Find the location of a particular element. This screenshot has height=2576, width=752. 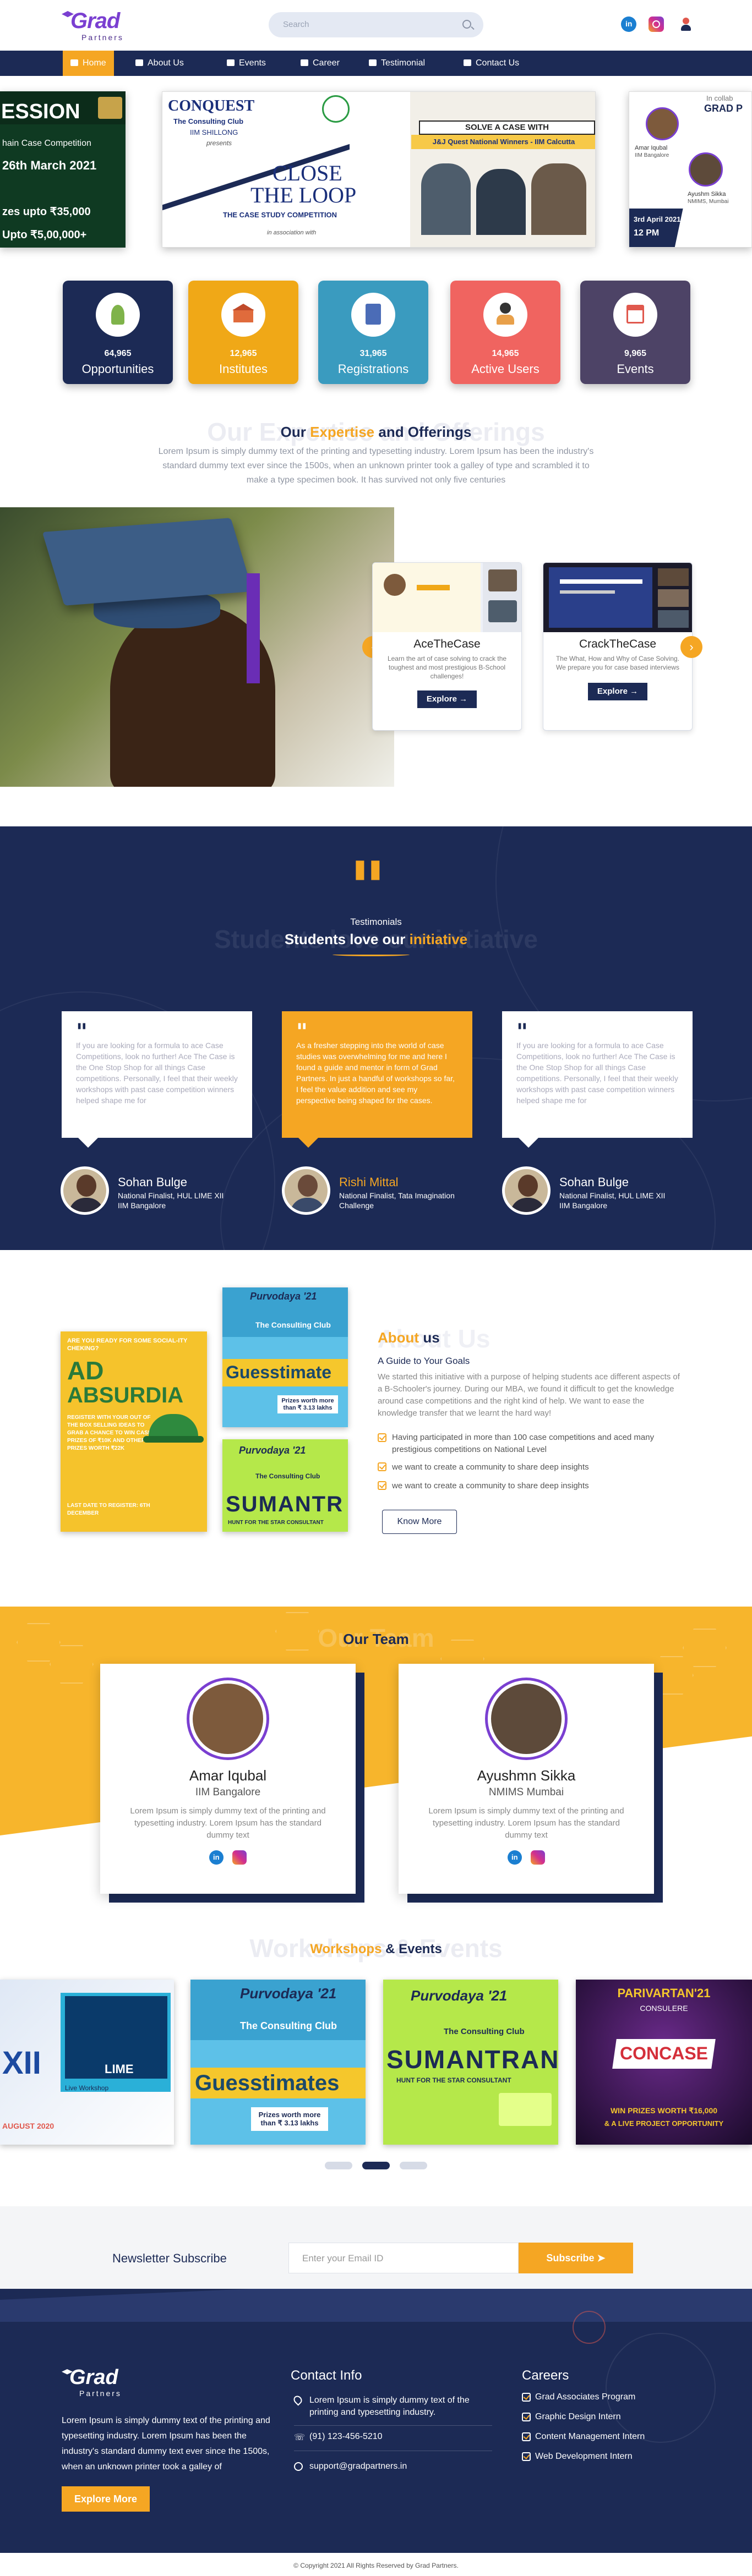

nav-contact: Contact Us is located at coordinates (491, 64).